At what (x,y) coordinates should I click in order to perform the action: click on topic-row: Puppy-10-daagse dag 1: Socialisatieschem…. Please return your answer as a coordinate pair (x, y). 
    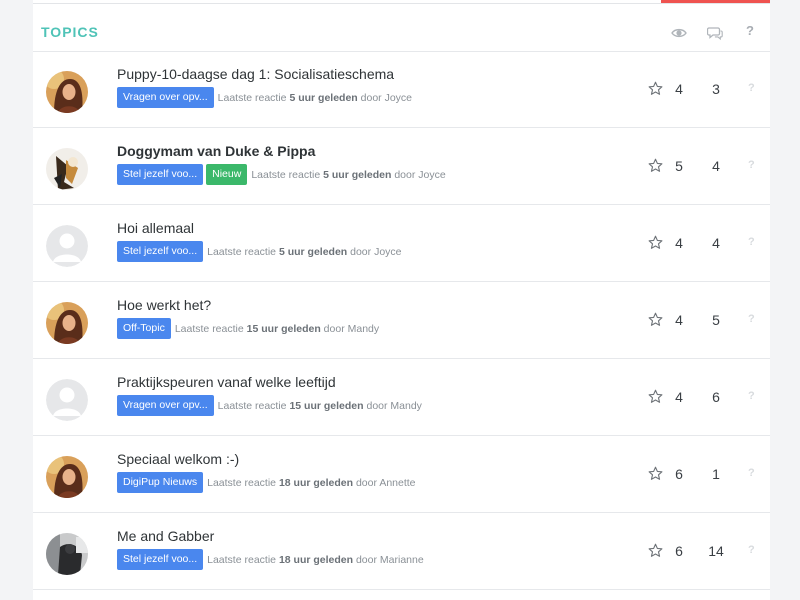
    Looking at the image, I should click on (401, 89).